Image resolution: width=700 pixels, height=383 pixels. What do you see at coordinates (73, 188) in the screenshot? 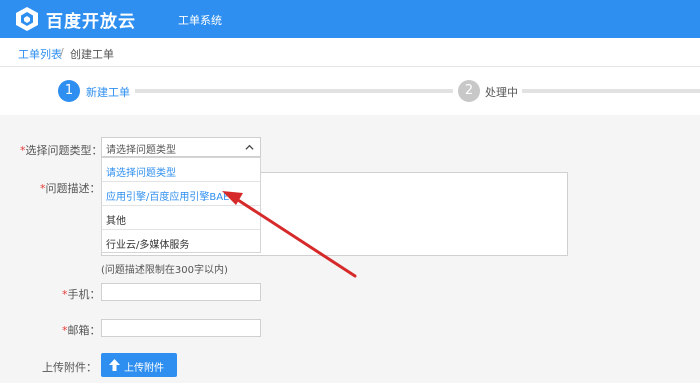
I see `description-label-text: 问题描述：` at bounding box center [73, 188].